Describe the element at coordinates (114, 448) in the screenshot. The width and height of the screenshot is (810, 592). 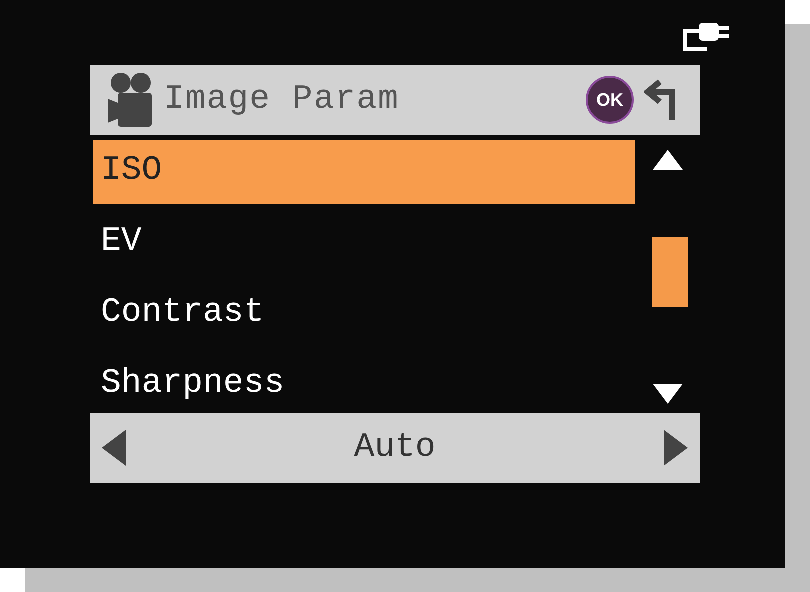
I see `left-arrow-icon` at that location.